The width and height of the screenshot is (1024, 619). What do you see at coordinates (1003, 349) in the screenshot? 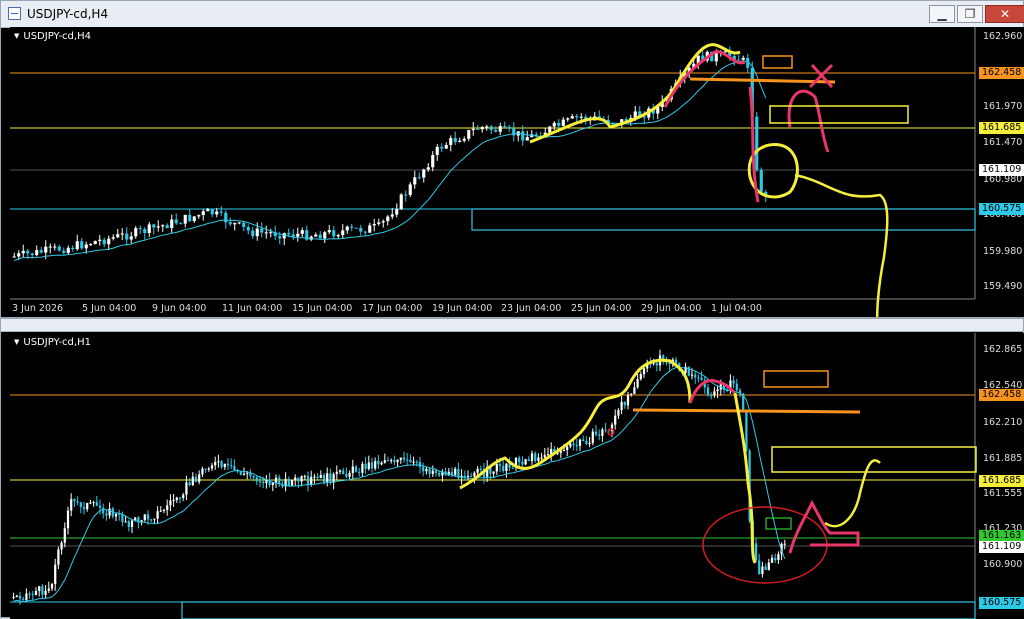
I see `price-axis-label: 162.865` at bounding box center [1003, 349].